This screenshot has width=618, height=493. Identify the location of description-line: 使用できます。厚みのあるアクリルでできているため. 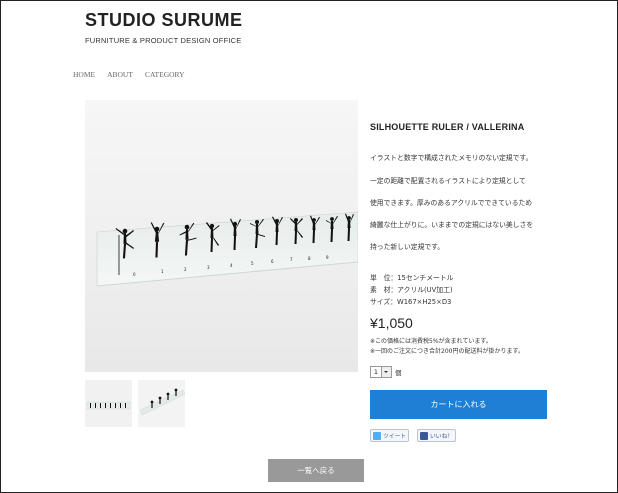
(451, 203).